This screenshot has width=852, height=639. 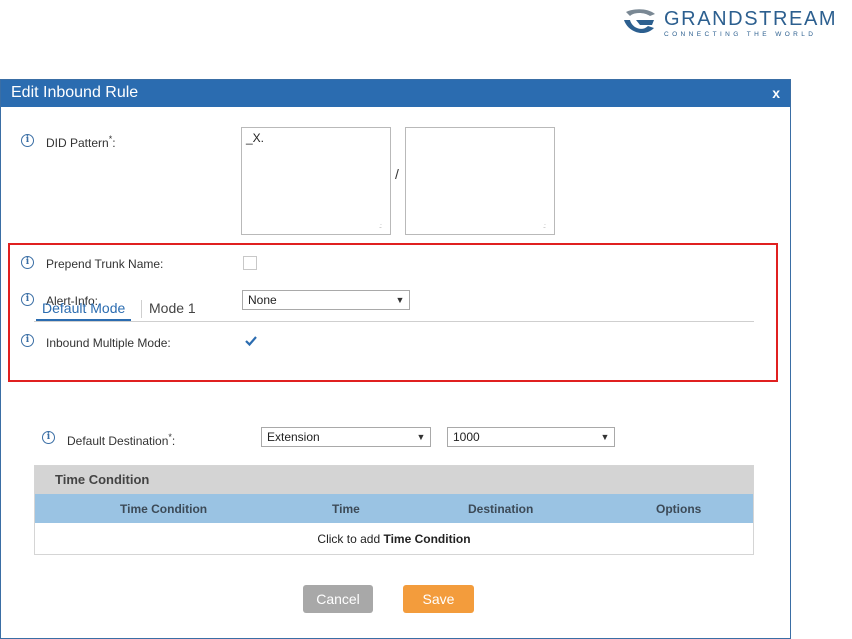 What do you see at coordinates (338, 599) in the screenshot?
I see `cancel-button: Cancel` at bounding box center [338, 599].